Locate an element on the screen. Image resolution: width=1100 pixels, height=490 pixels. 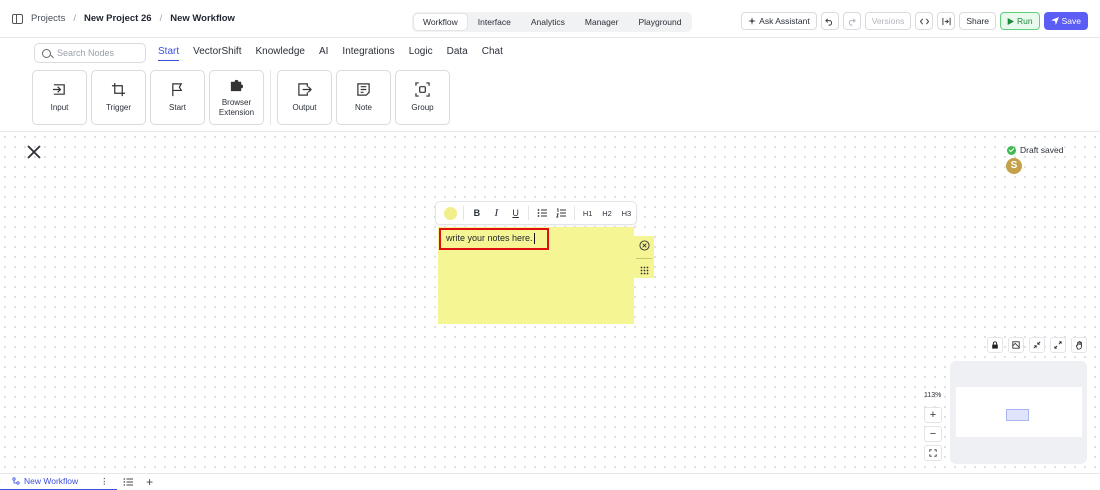
search-box is located at coordinates (90, 53).